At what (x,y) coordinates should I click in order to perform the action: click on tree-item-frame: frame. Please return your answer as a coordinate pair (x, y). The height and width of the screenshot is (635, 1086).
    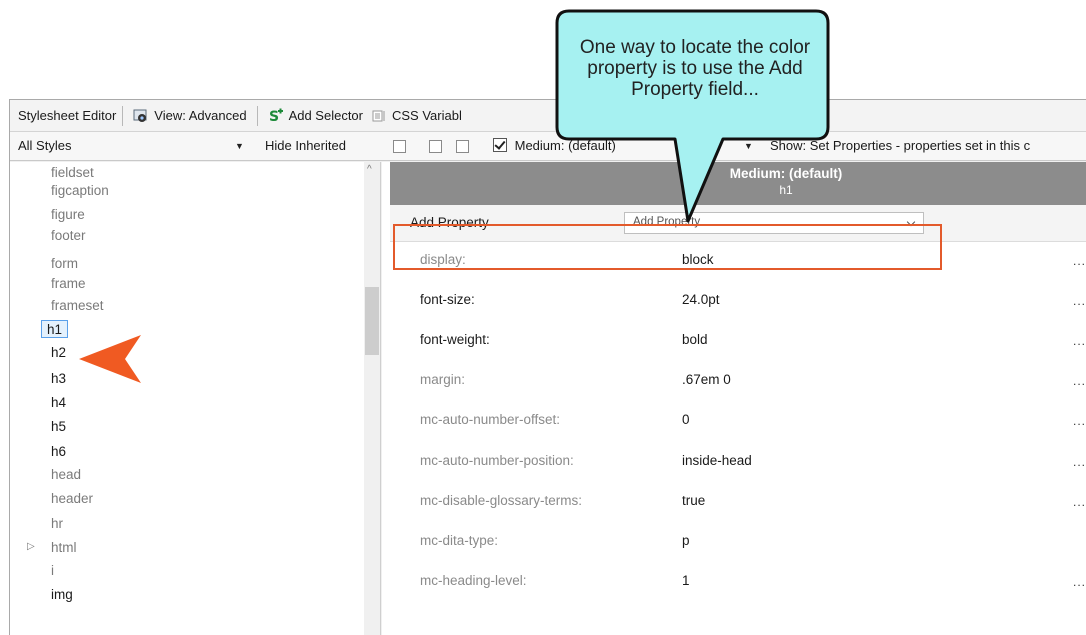
    Looking at the image, I should click on (68, 284).